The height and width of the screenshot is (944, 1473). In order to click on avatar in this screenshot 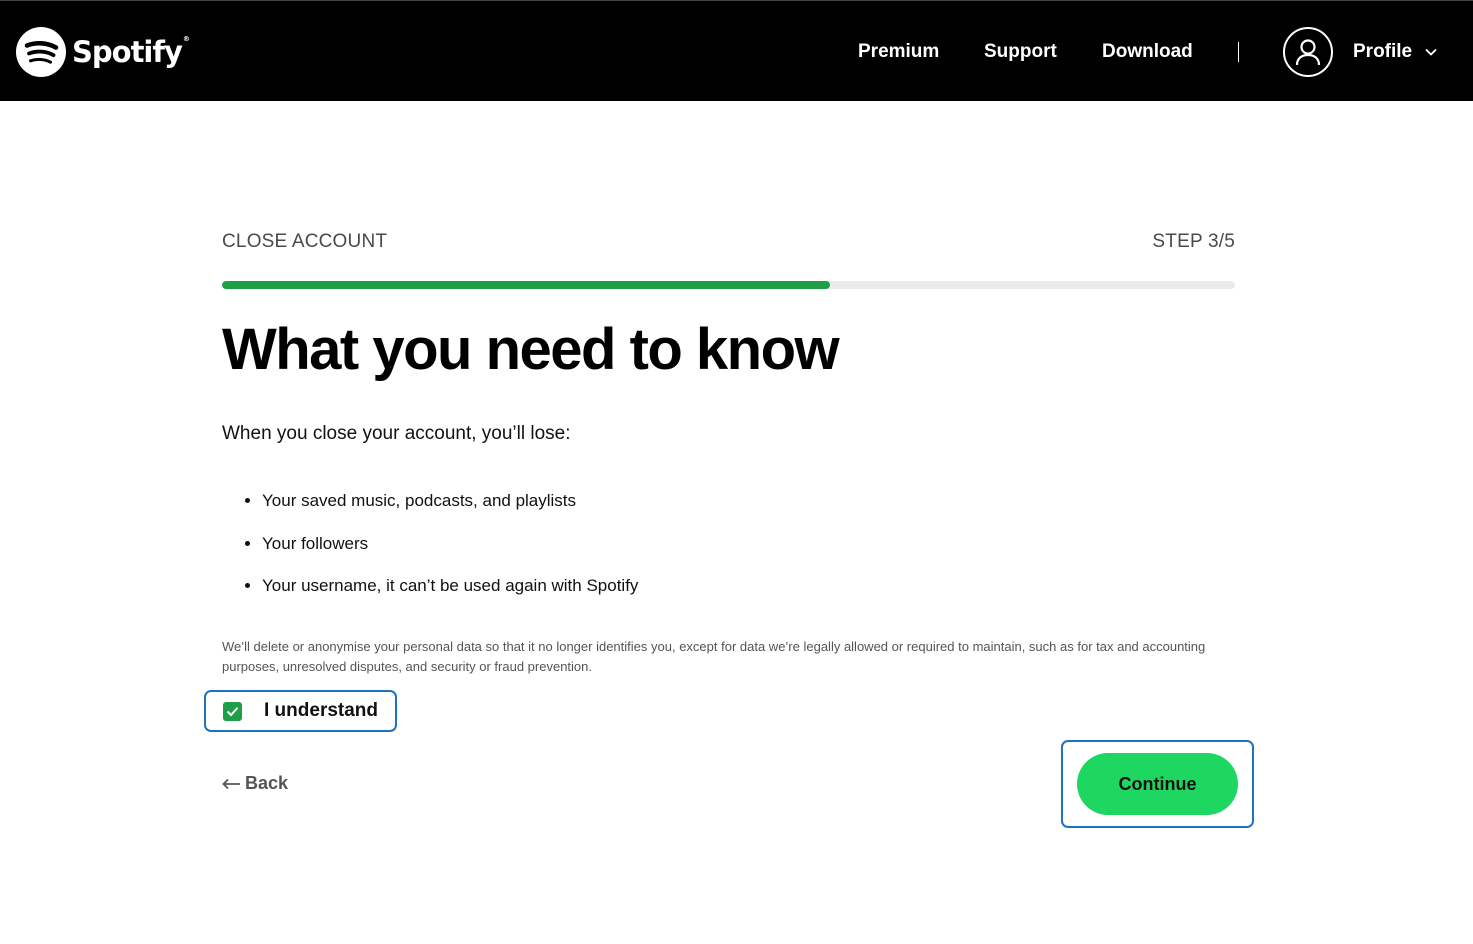, I will do `click(1308, 52)`.